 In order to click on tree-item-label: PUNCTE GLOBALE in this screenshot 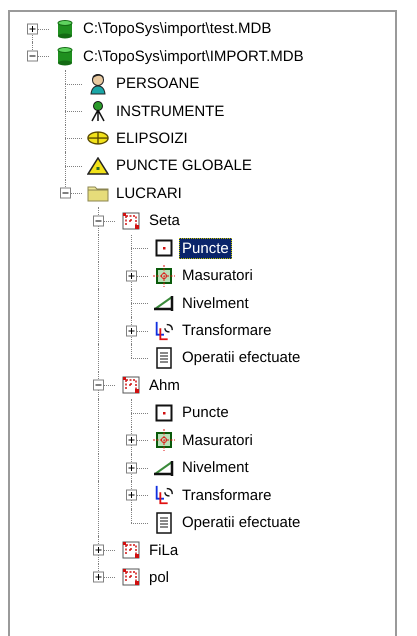, I will do `click(184, 165)`.